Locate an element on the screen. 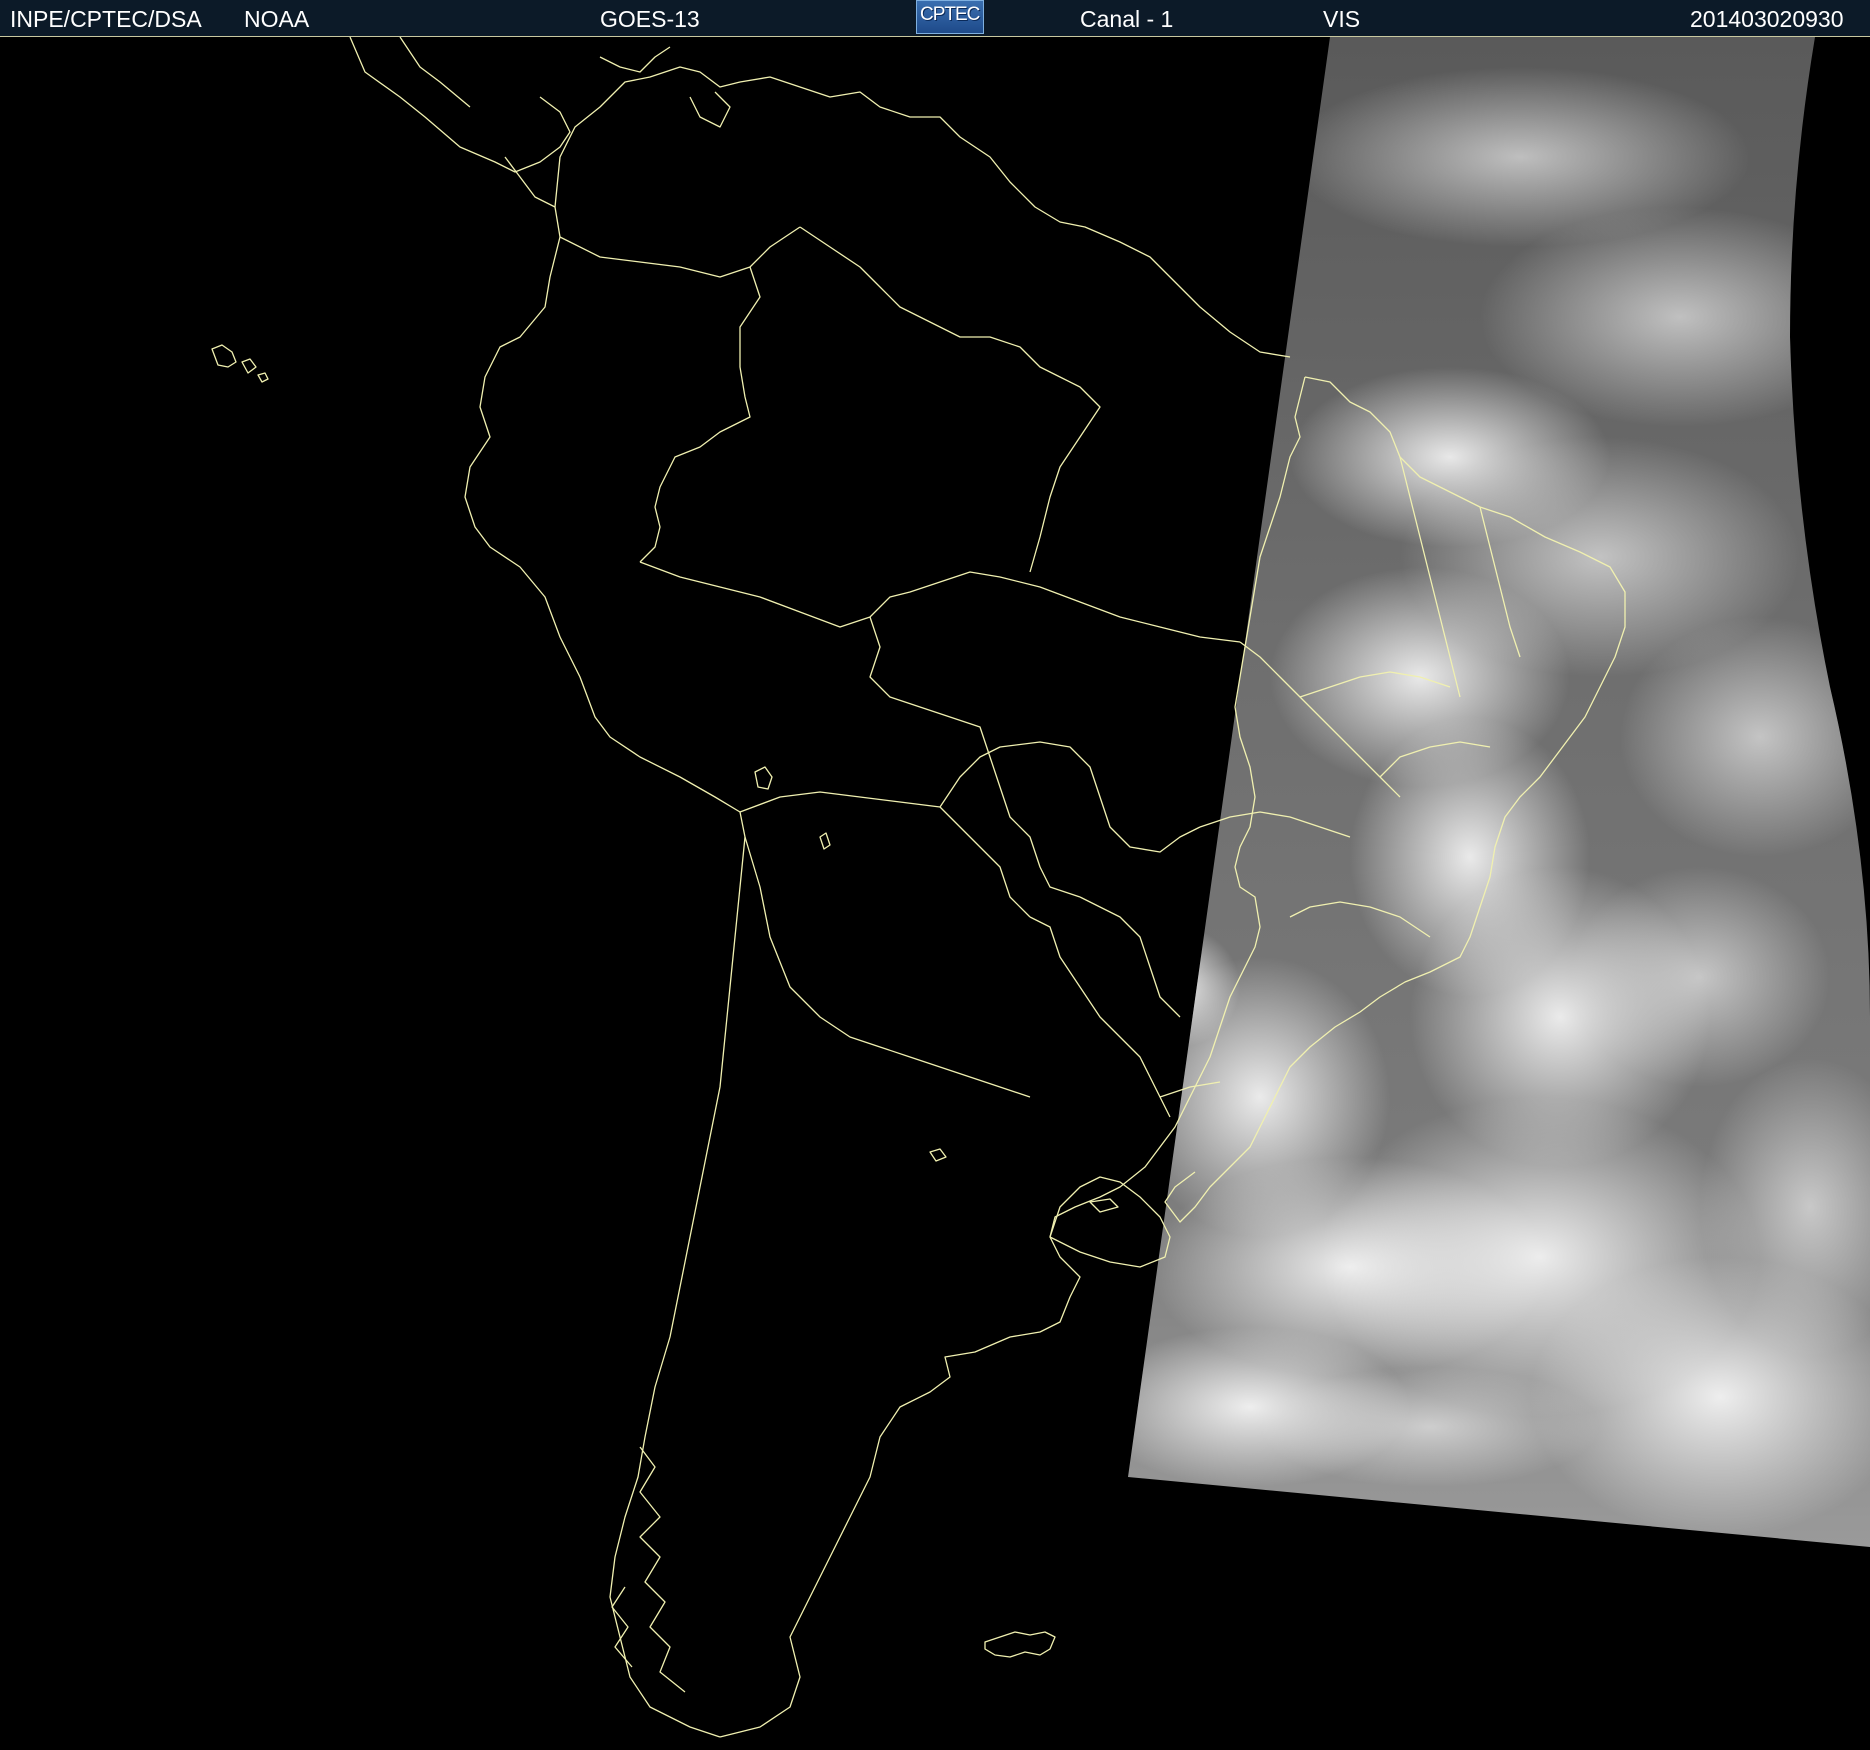 The image size is (1870, 1750). band-label: VIS is located at coordinates (1342, 19).